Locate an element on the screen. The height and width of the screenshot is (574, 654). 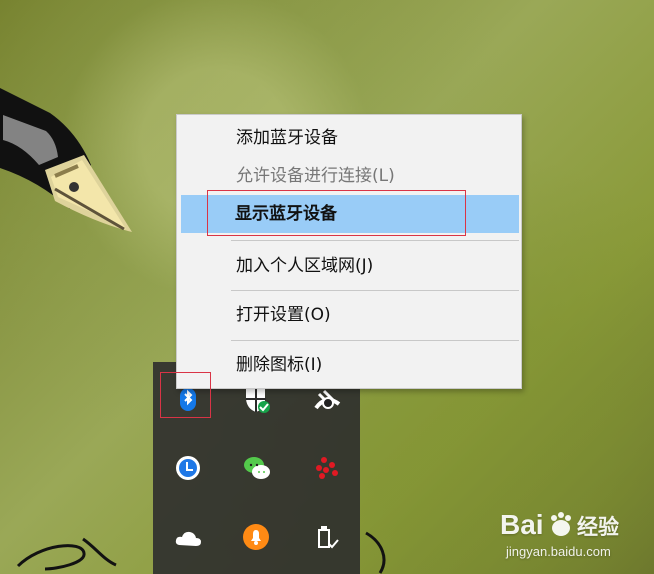
usb-eject-icon is located at coordinates (326, 537).